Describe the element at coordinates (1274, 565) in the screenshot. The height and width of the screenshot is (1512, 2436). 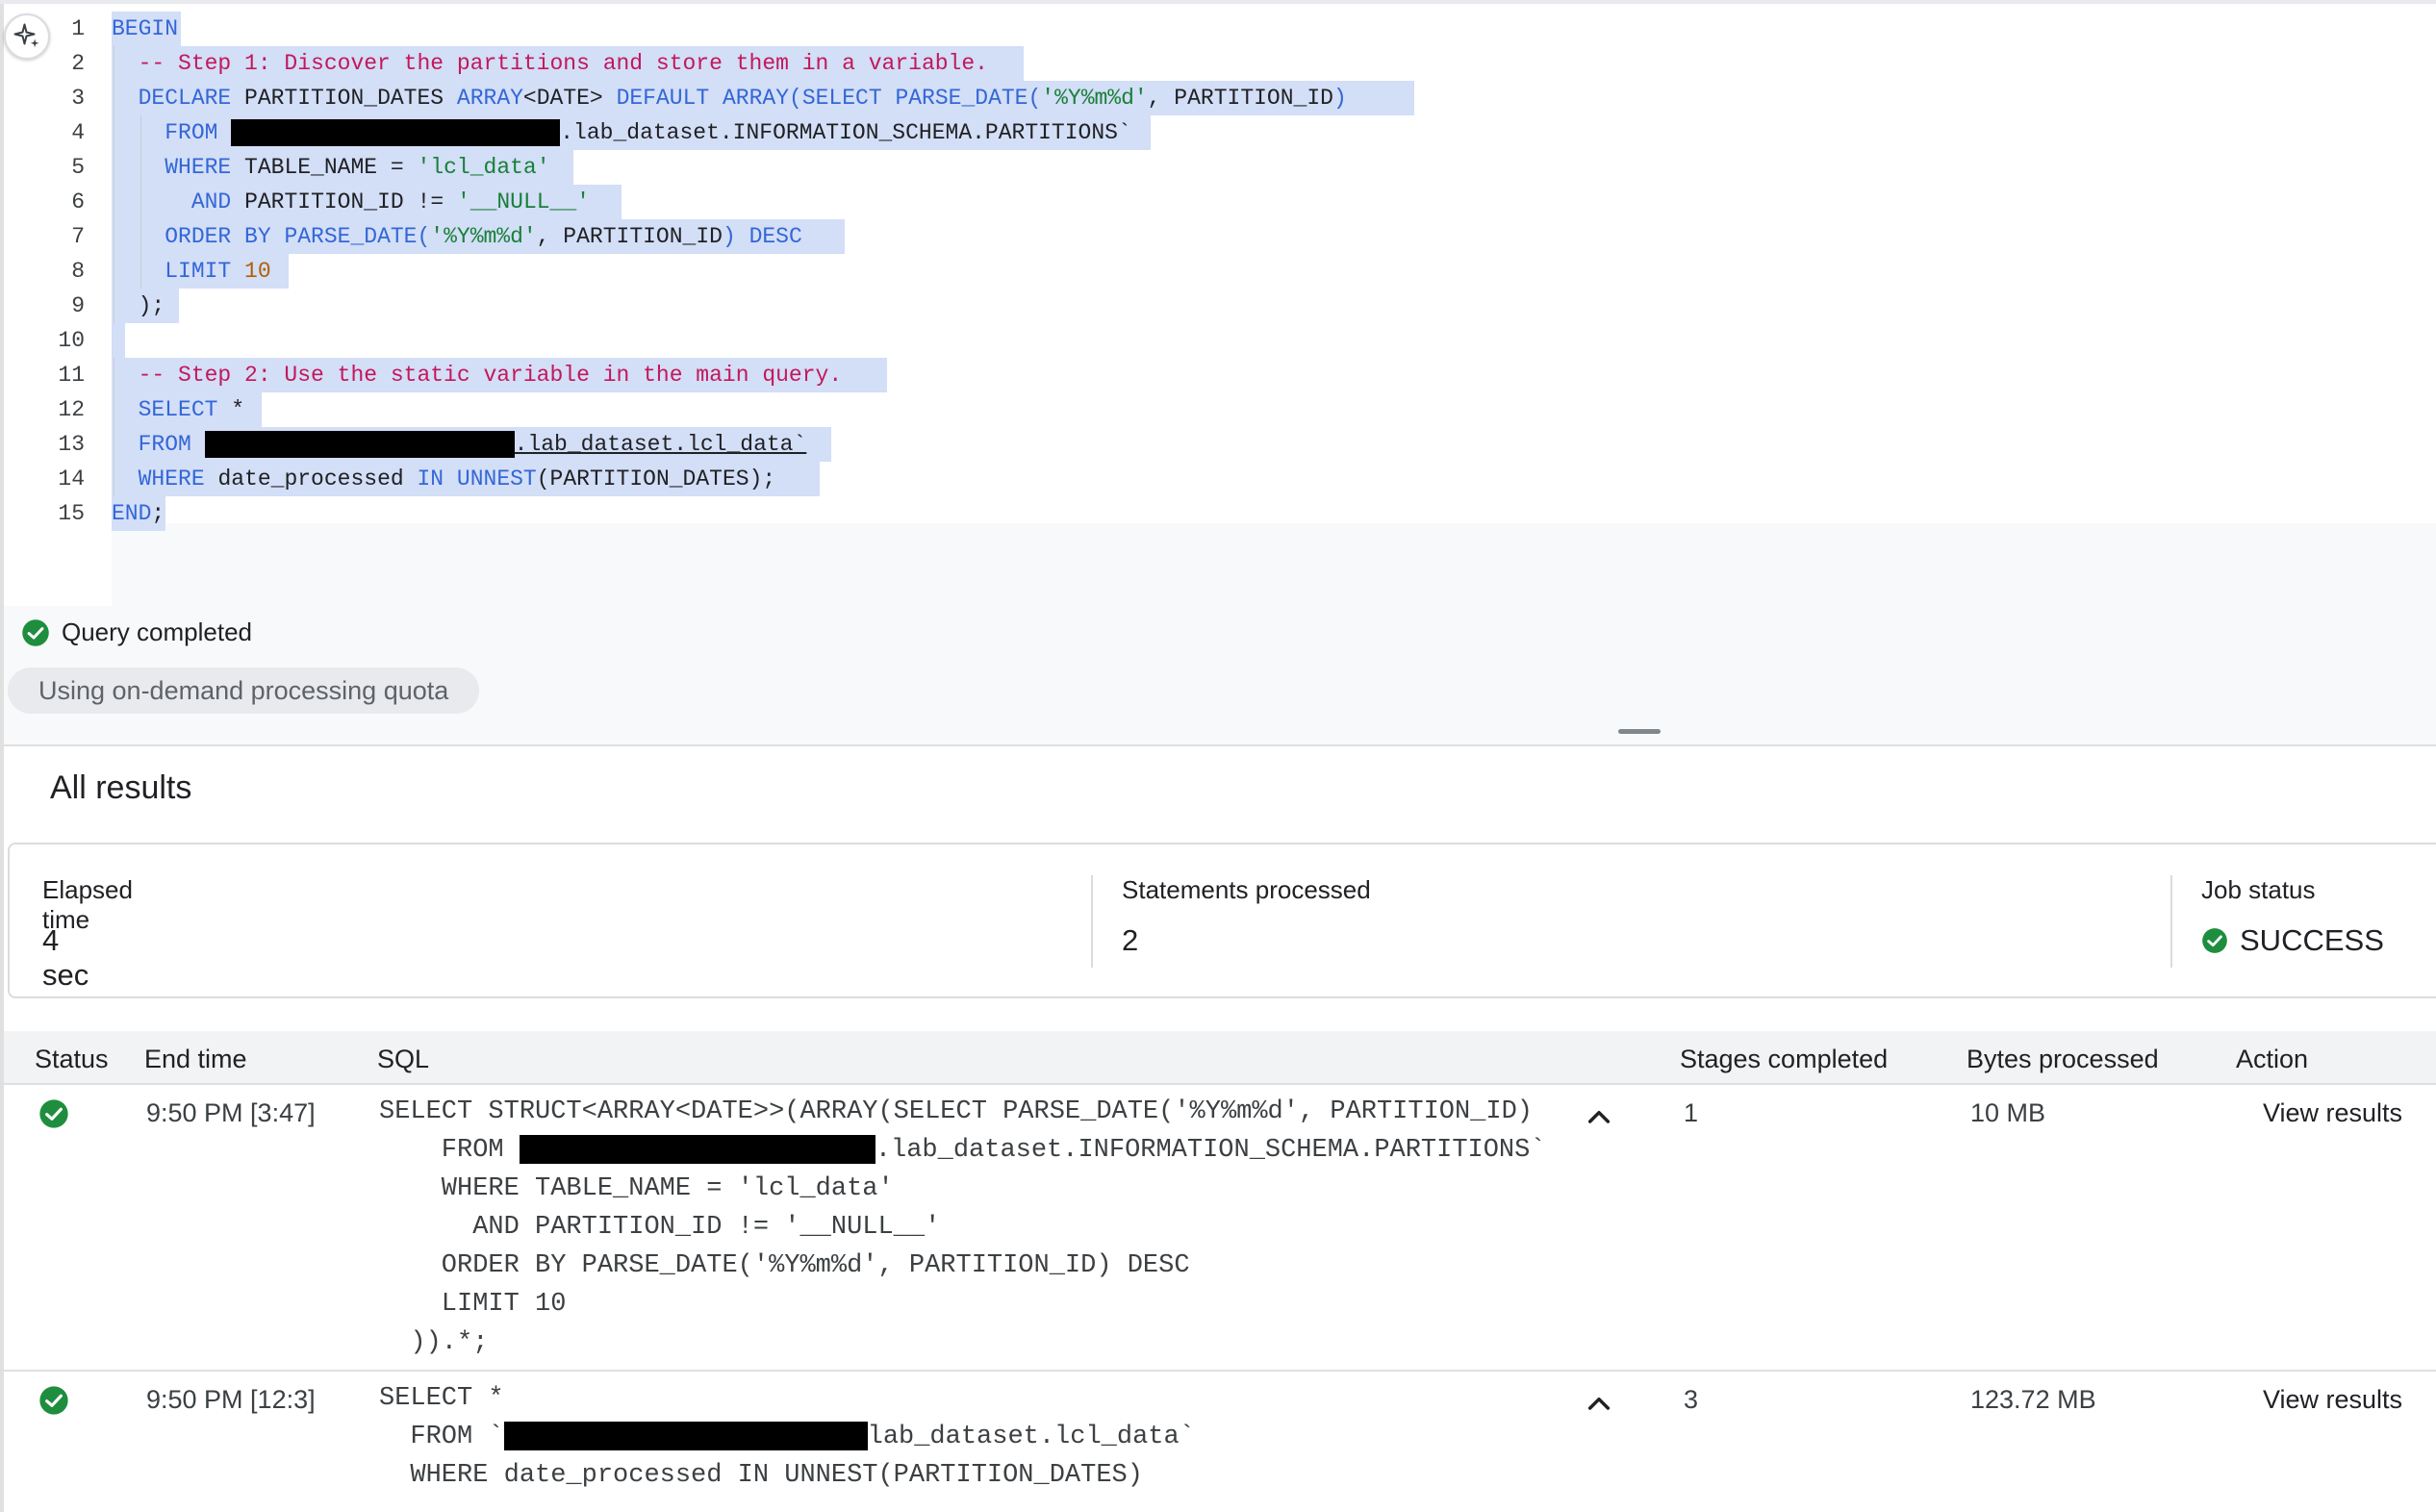
I see `editor-empty-area` at that location.